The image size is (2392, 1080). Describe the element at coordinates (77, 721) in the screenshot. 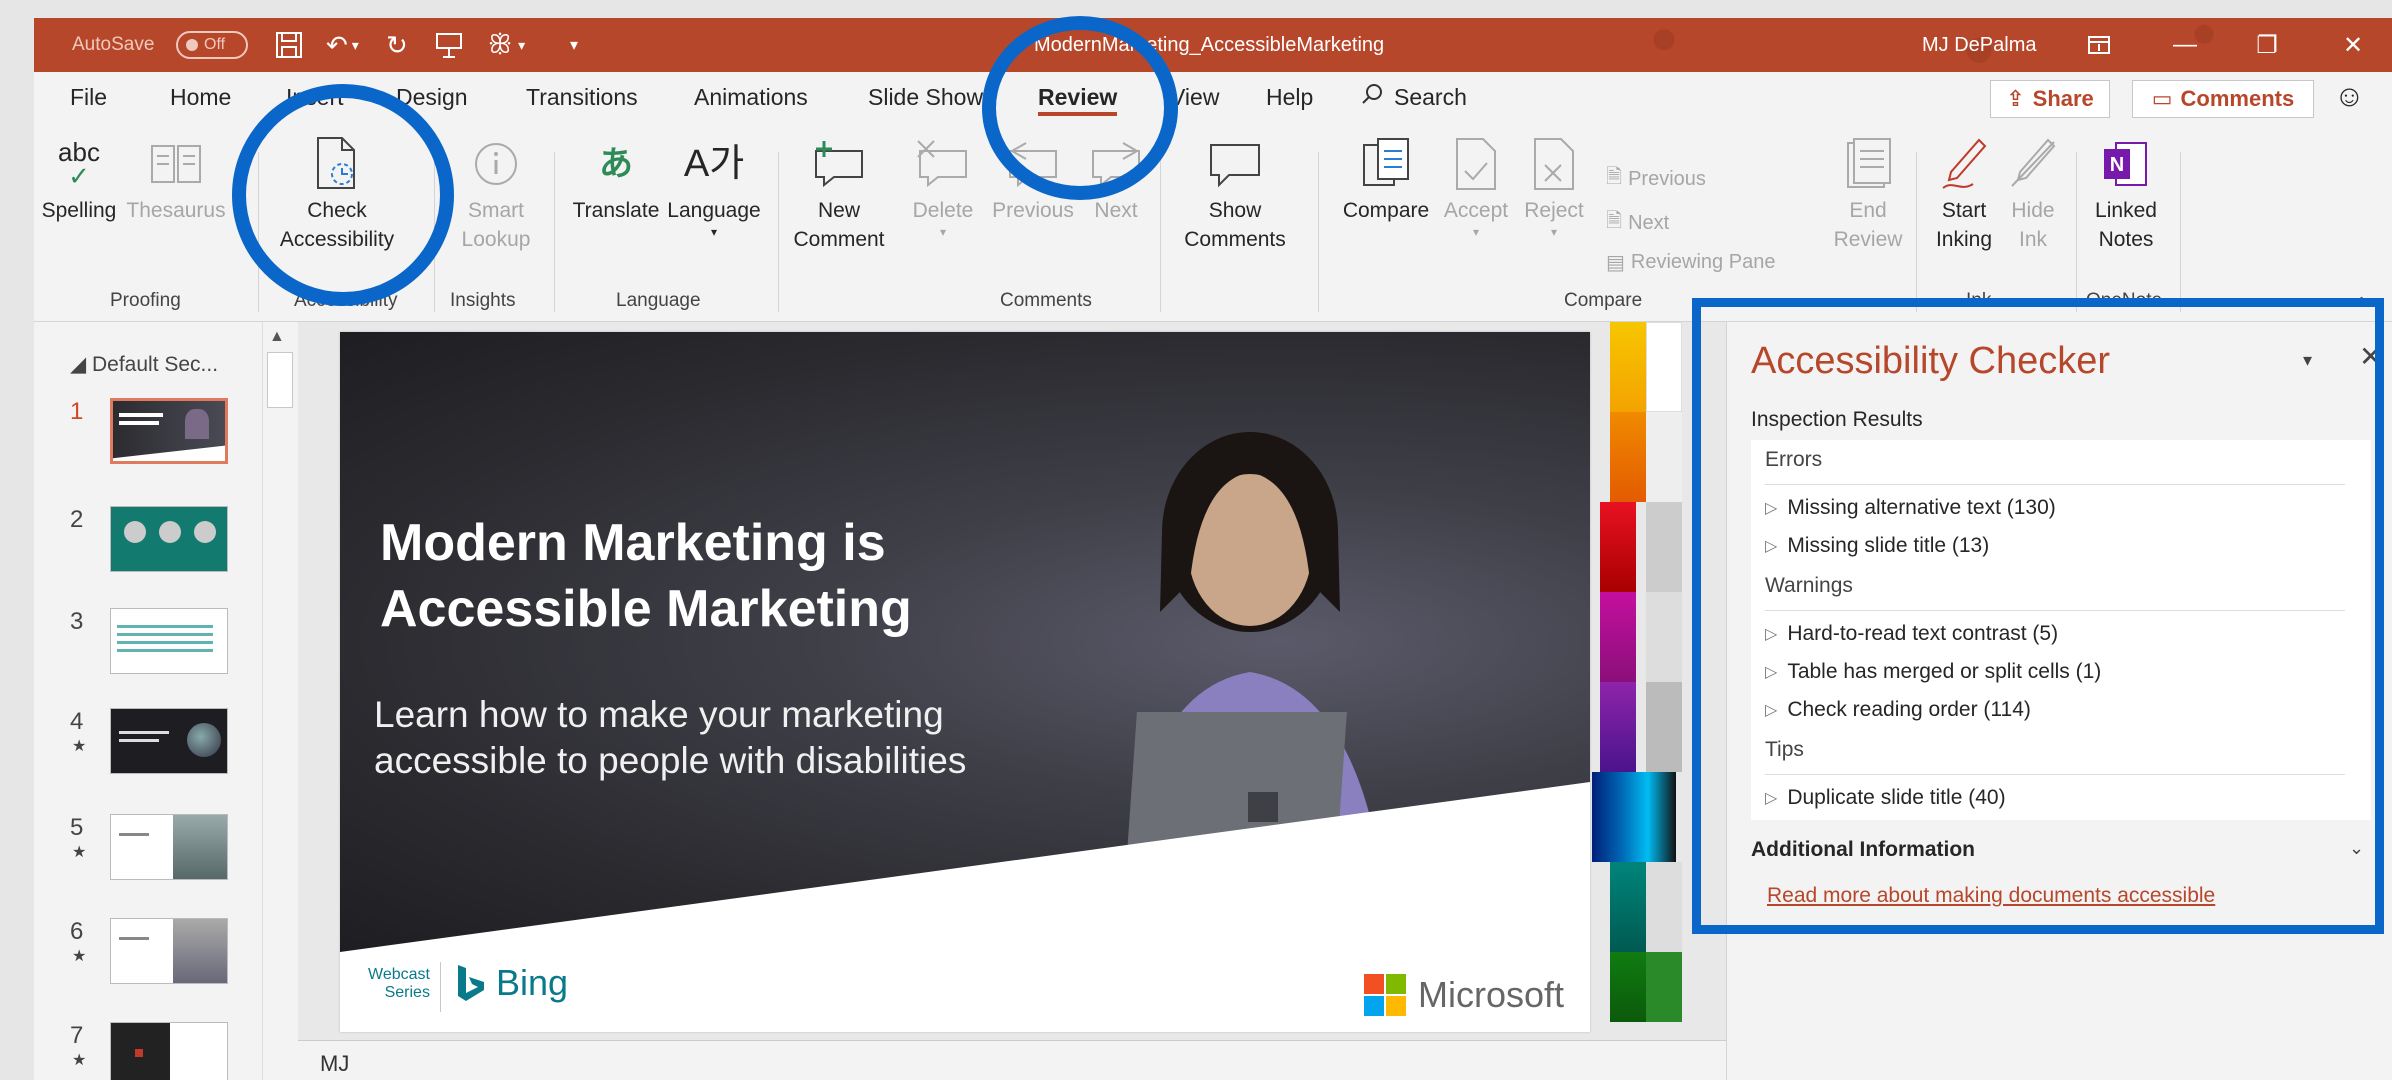

I see `slide-number: 4` at that location.